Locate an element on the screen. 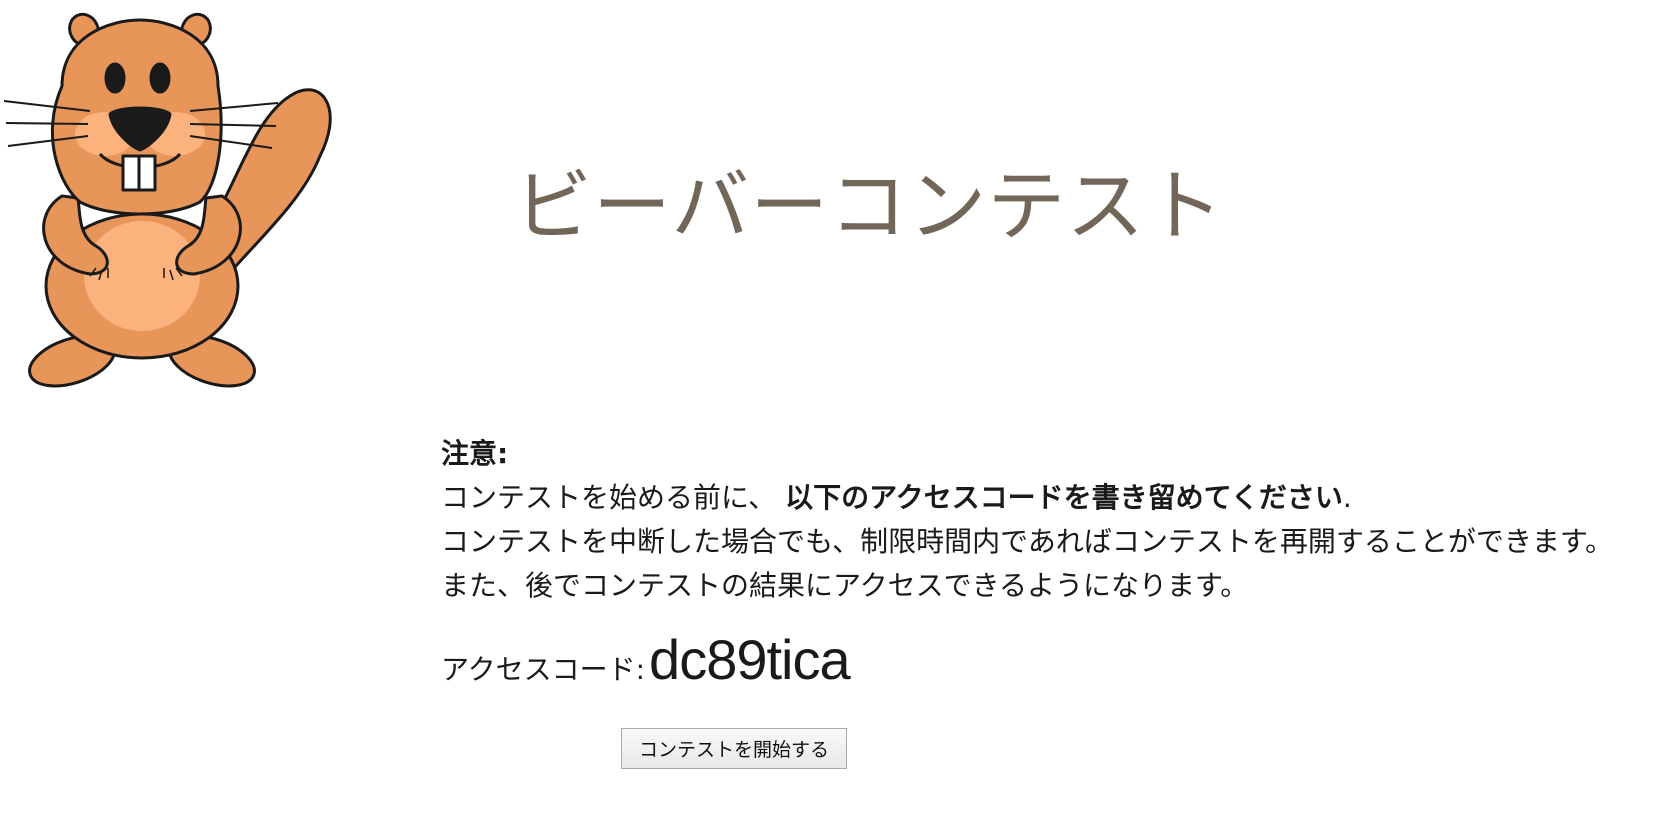 The image size is (1678, 826). notice-line-1-emphasis: 以下のアクセスコードを書き留めてください is located at coordinates (1064, 497).